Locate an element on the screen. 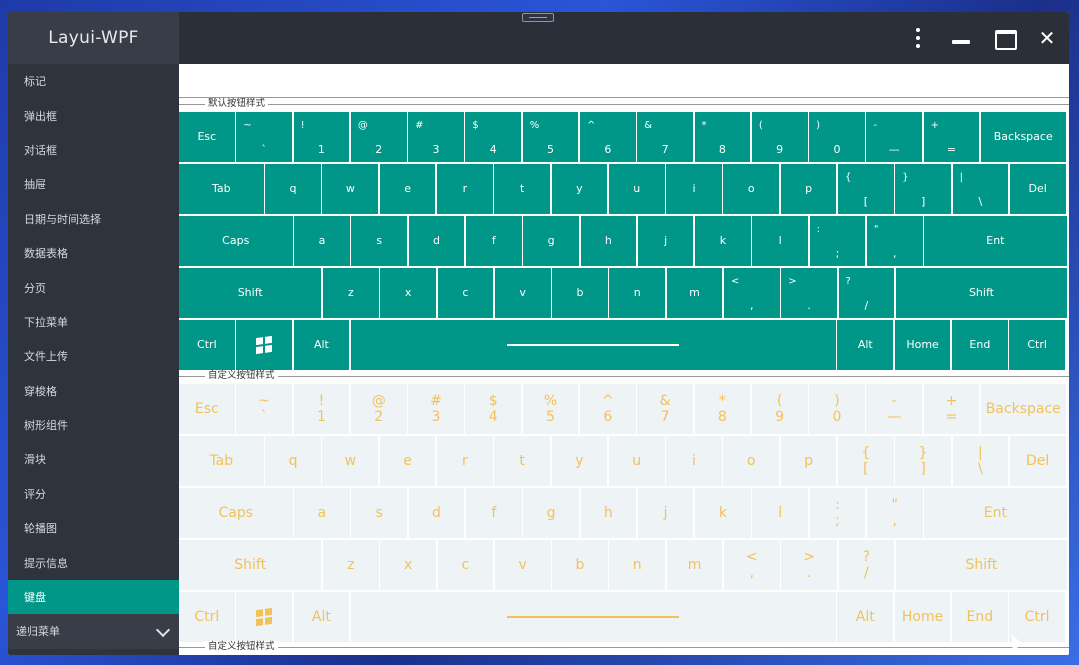 This screenshot has height=665, width=1079. key-button: v is located at coordinates (522, 293).